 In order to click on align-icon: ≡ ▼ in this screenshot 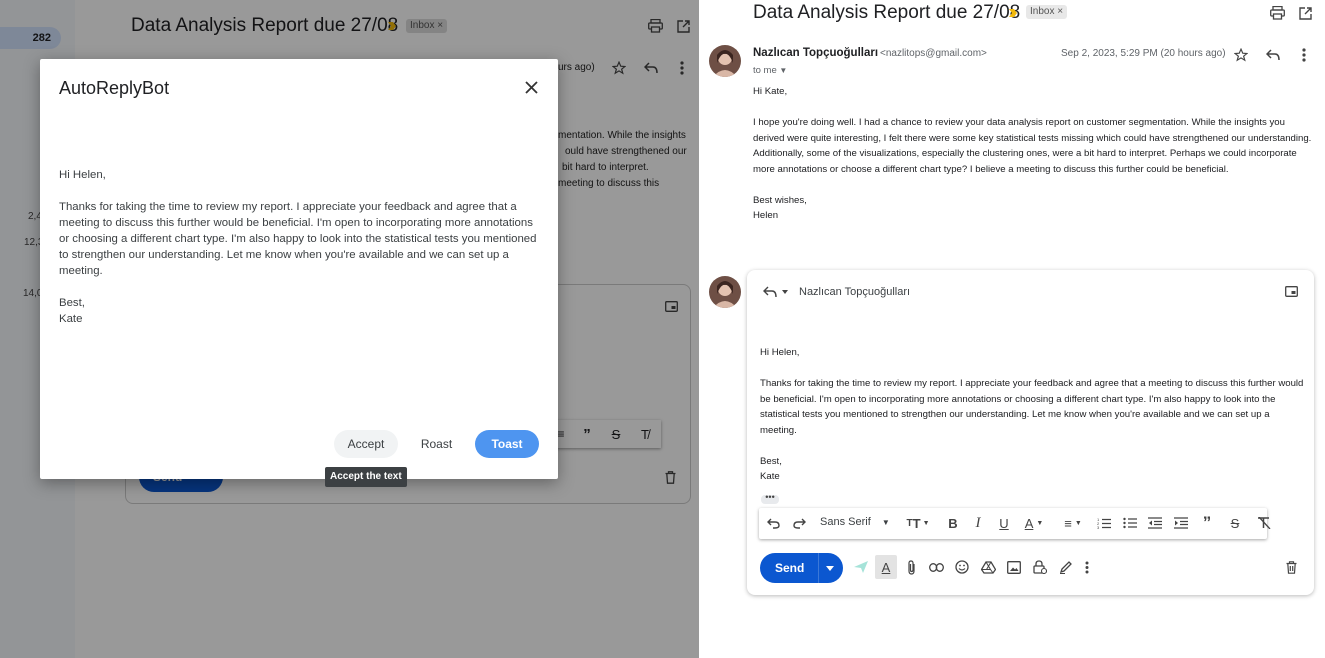, I will do `click(1073, 523)`.